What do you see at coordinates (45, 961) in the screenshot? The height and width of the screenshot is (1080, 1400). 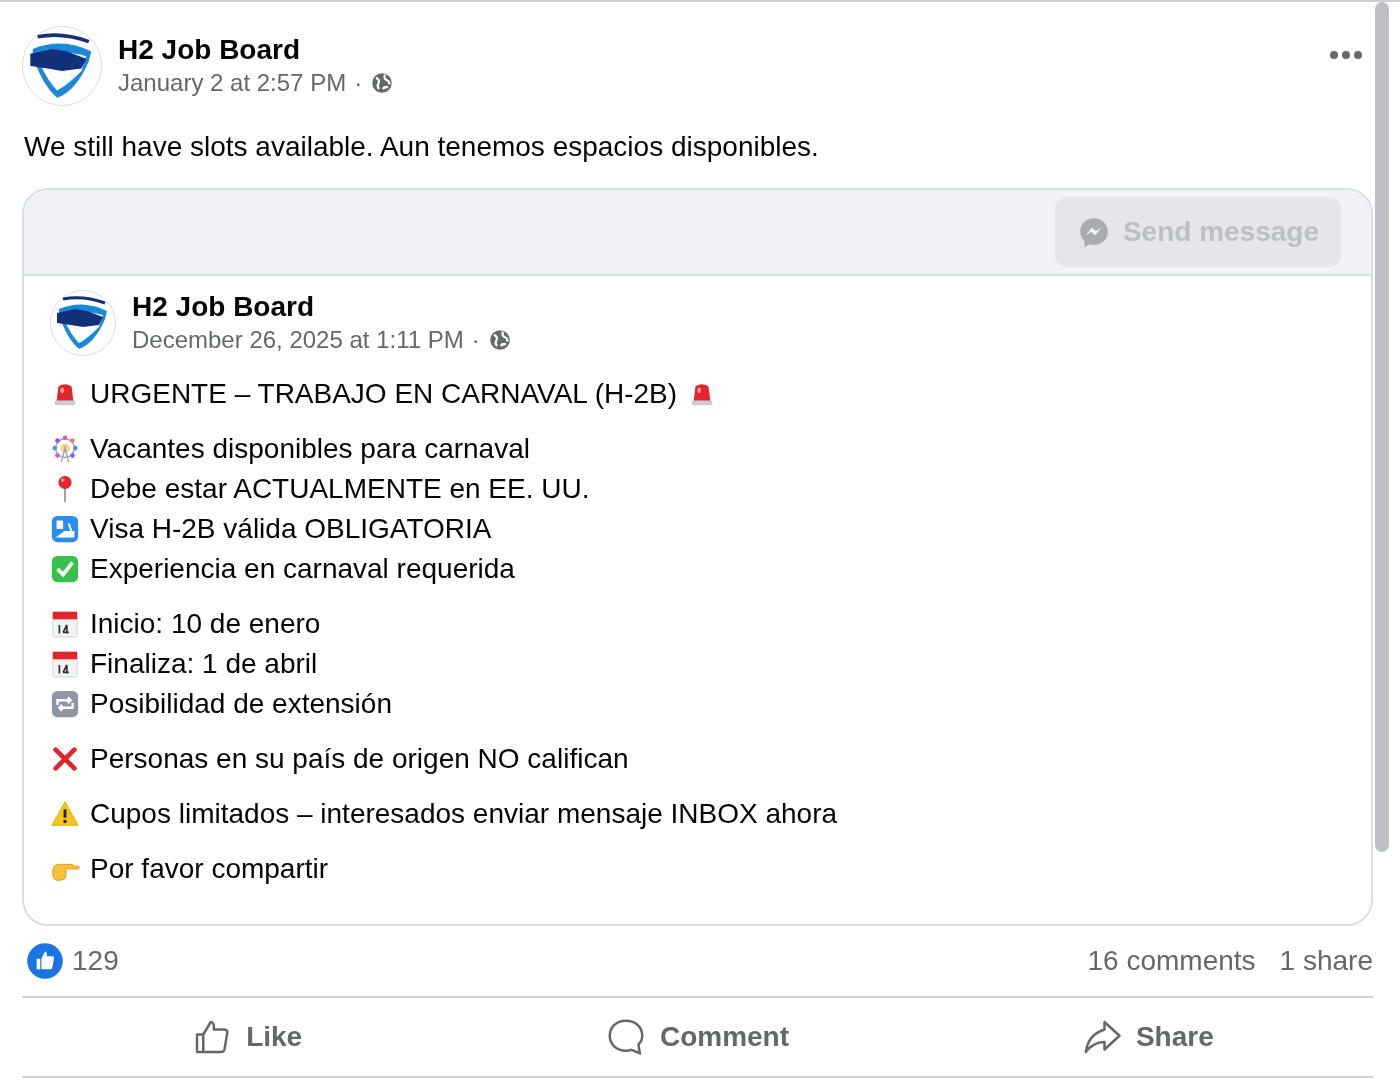 I see `like-reaction-icon` at bounding box center [45, 961].